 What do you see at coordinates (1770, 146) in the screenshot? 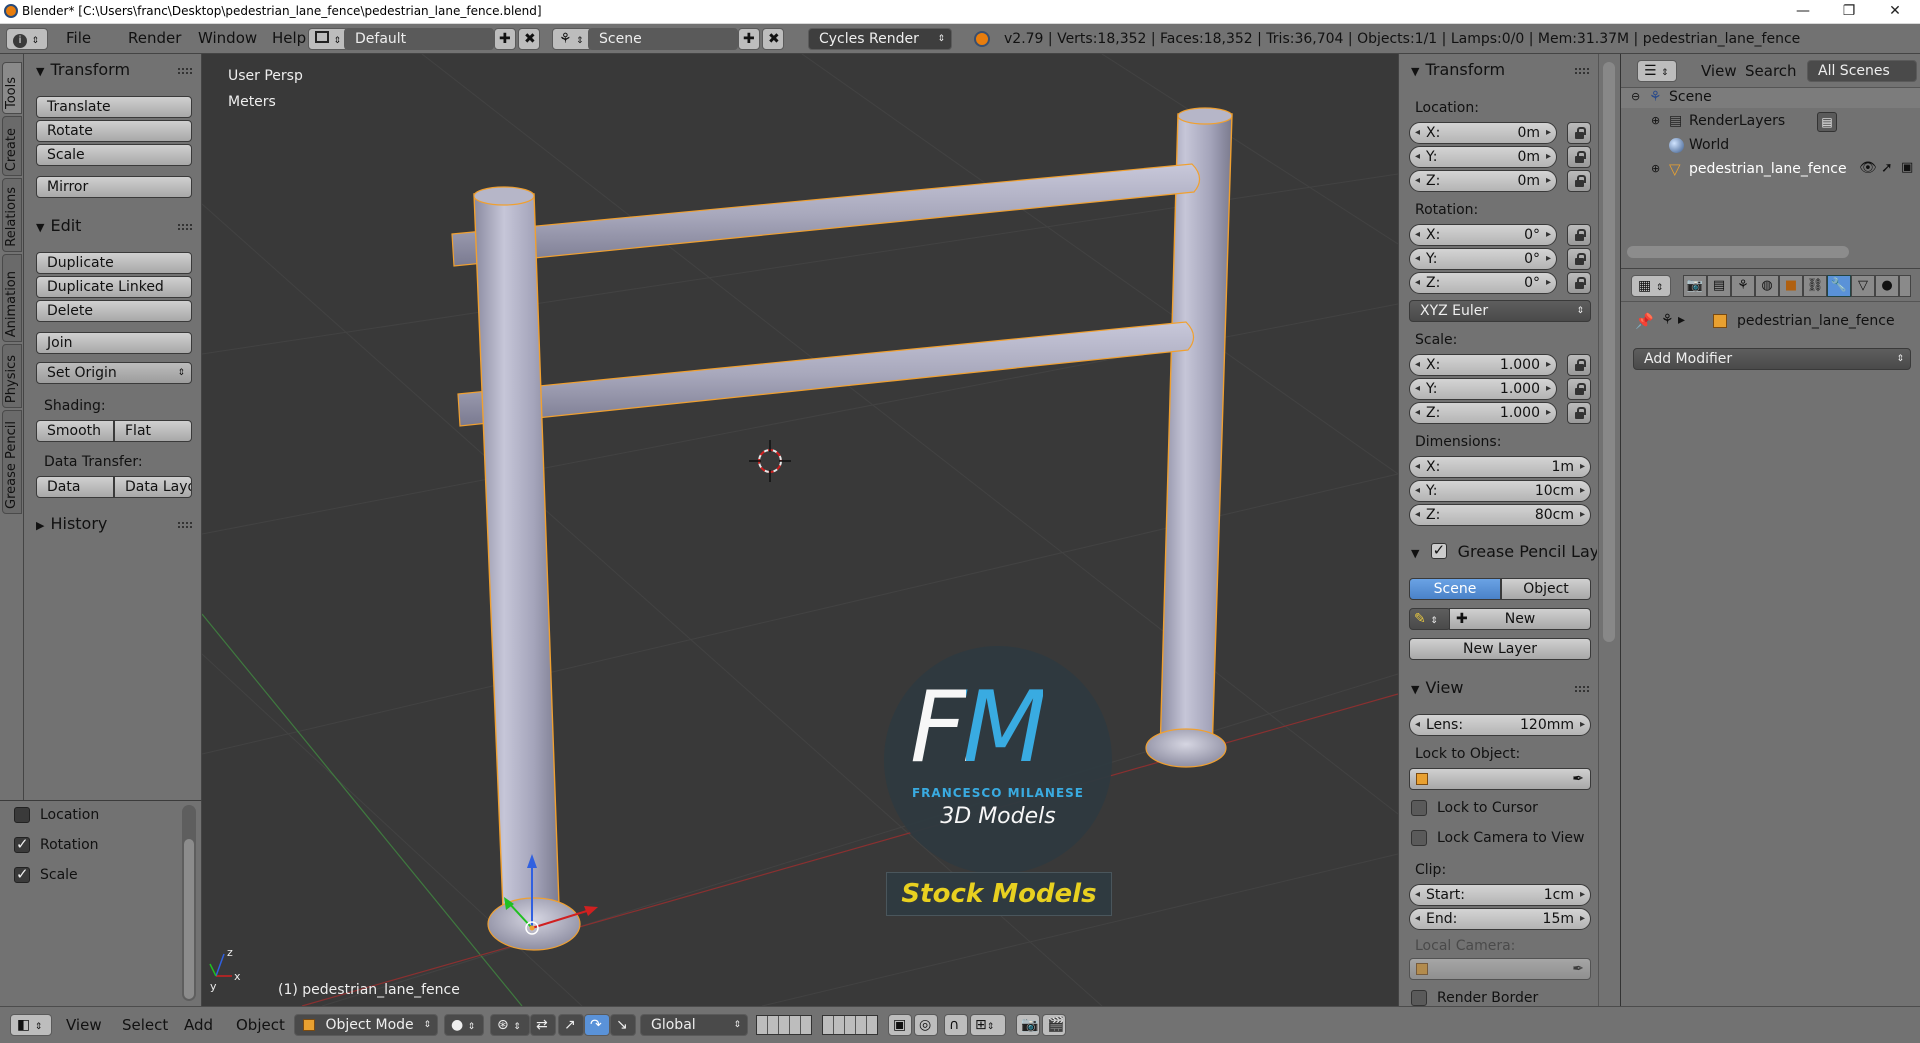
I see `outliner-row-world: World` at bounding box center [1770, 146].